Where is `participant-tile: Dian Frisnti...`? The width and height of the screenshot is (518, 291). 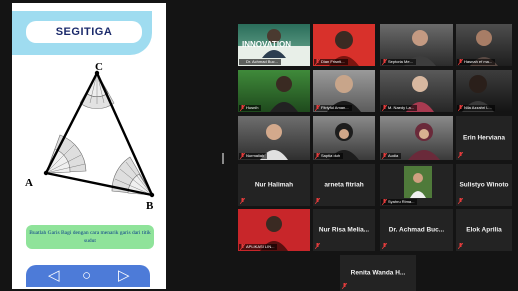
participant-tile: Dian Frisnti... is located at coordinates (344, 45).